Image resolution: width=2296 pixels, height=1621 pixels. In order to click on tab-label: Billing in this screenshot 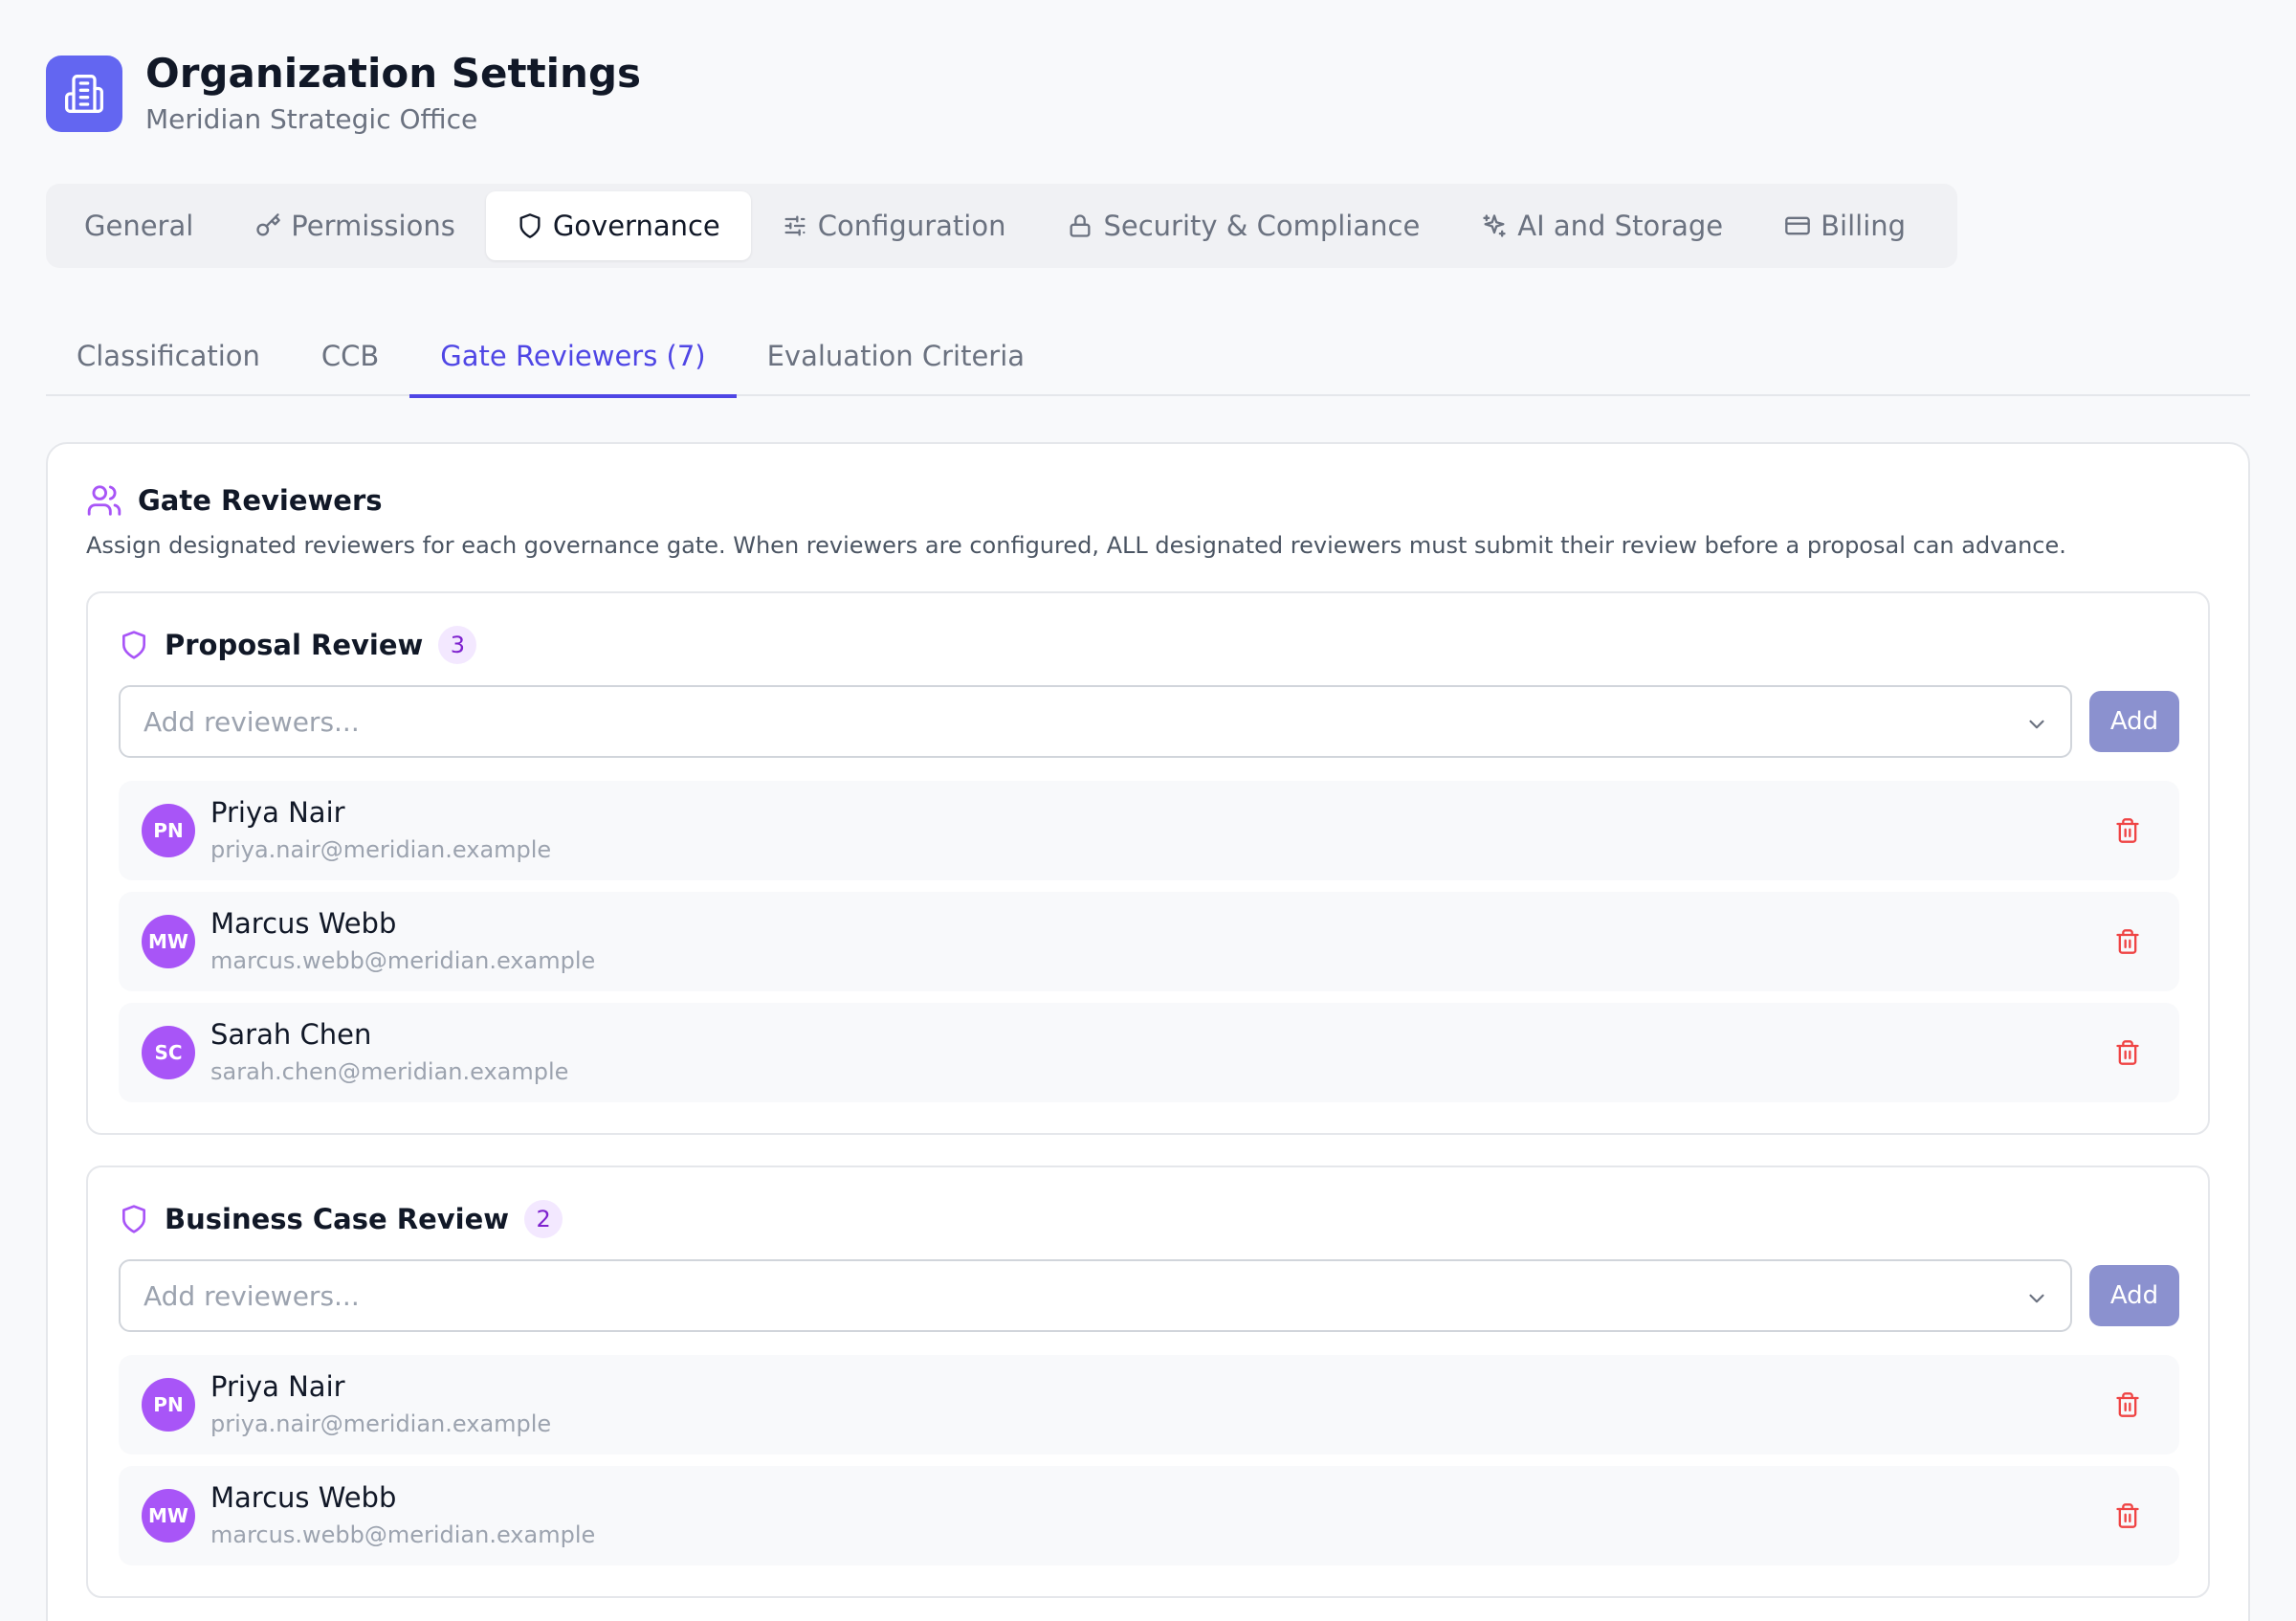, I will do `click(1864, 226)`.